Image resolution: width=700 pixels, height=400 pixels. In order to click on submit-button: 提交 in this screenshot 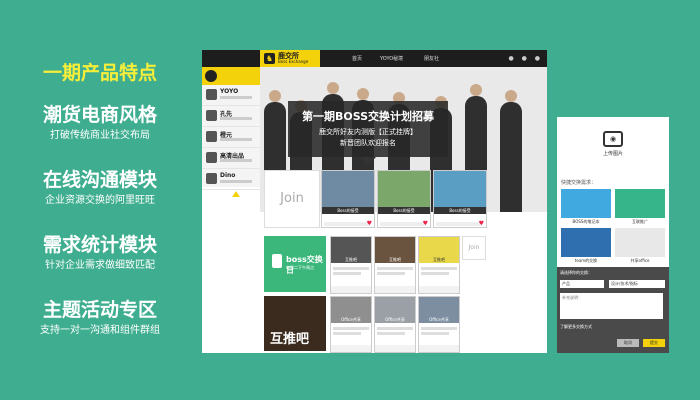, I will do `click(654, 343)`.